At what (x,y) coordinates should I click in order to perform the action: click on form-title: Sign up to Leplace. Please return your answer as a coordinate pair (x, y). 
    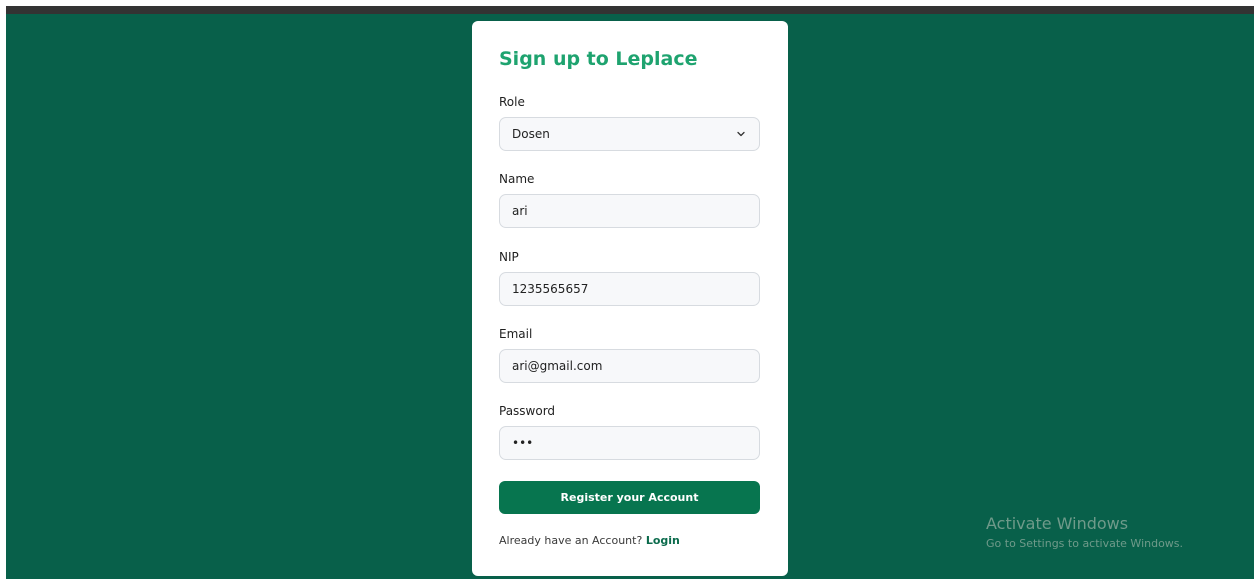
    Looking at the image, I should click on (598, 59).